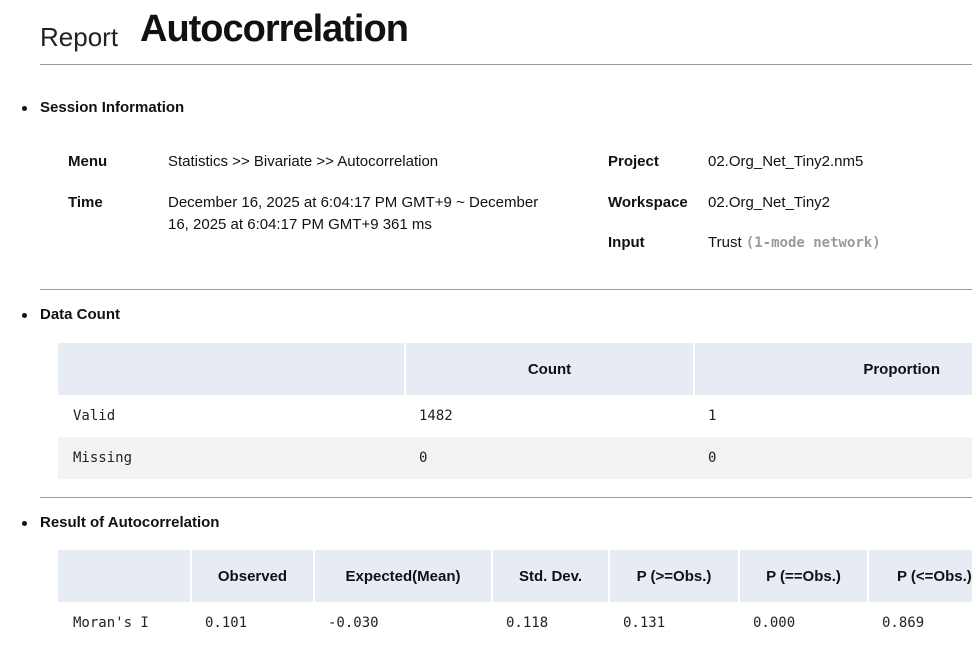 This screenshot has width=972, height=654. I want to click on column-header: Count, so click(548, 369).